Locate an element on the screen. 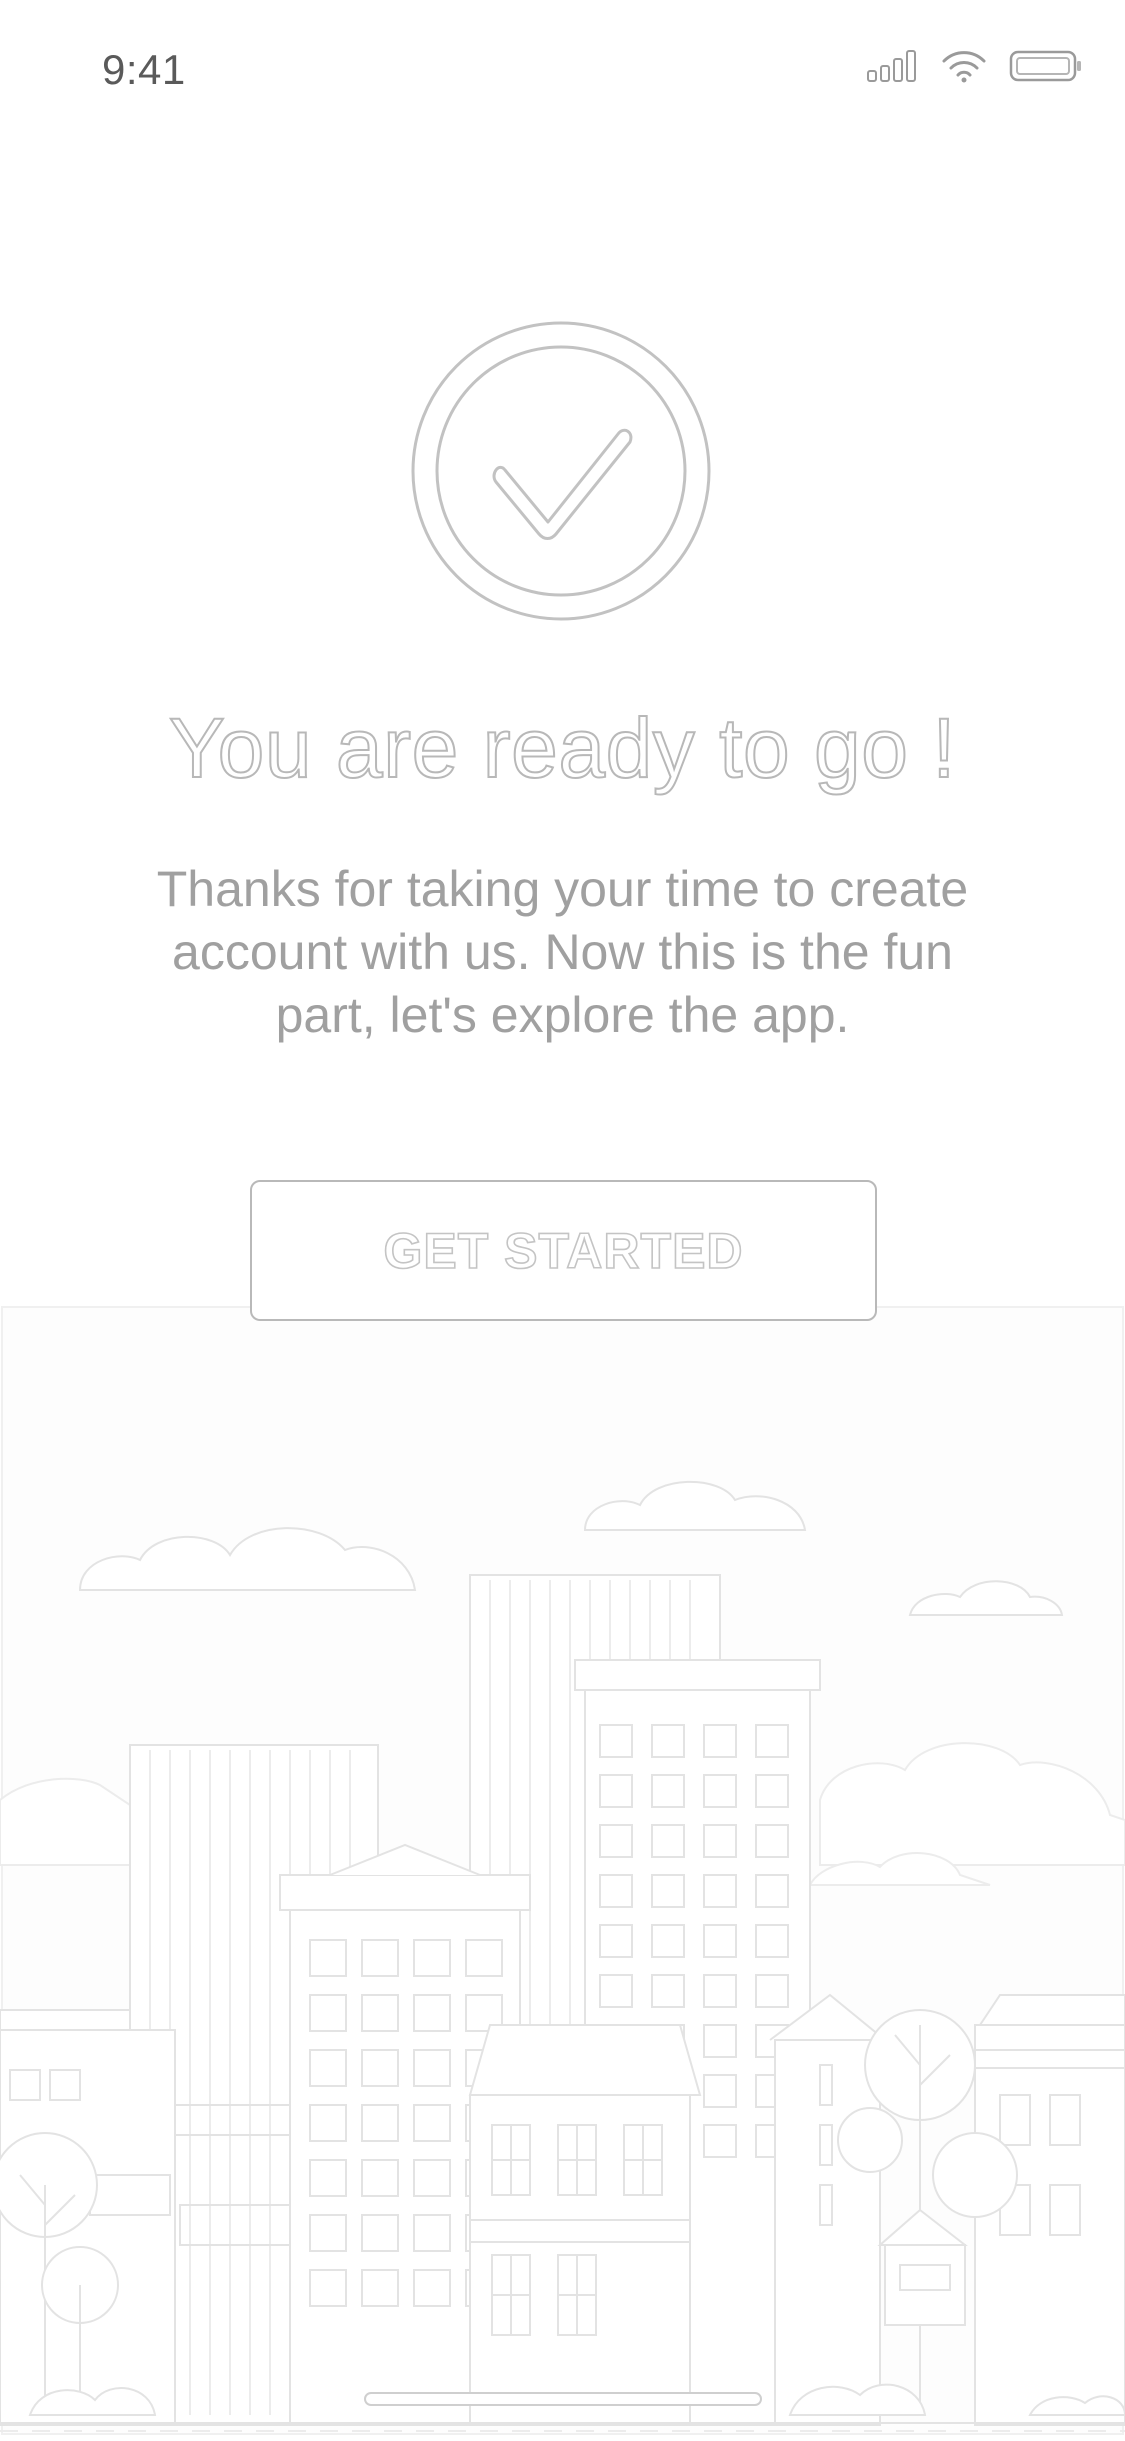 The height and width of the screenshot is (2441, 1125). description-line-2: account with us. Now this is the fun is located at coordinates (562, 952).